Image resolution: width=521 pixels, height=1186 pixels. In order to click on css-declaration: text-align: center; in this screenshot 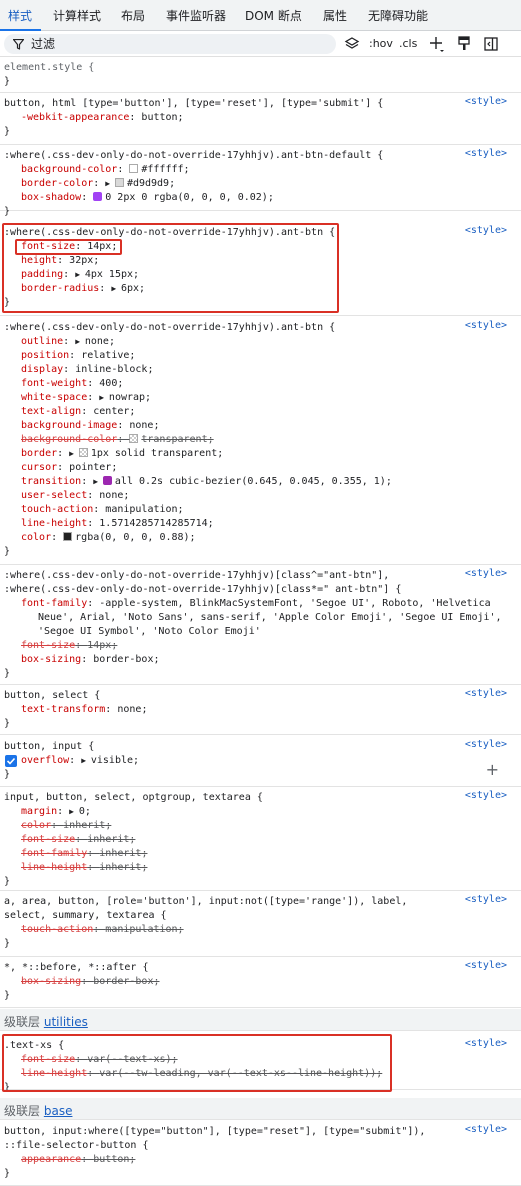, I will do `click(78, 412)`.